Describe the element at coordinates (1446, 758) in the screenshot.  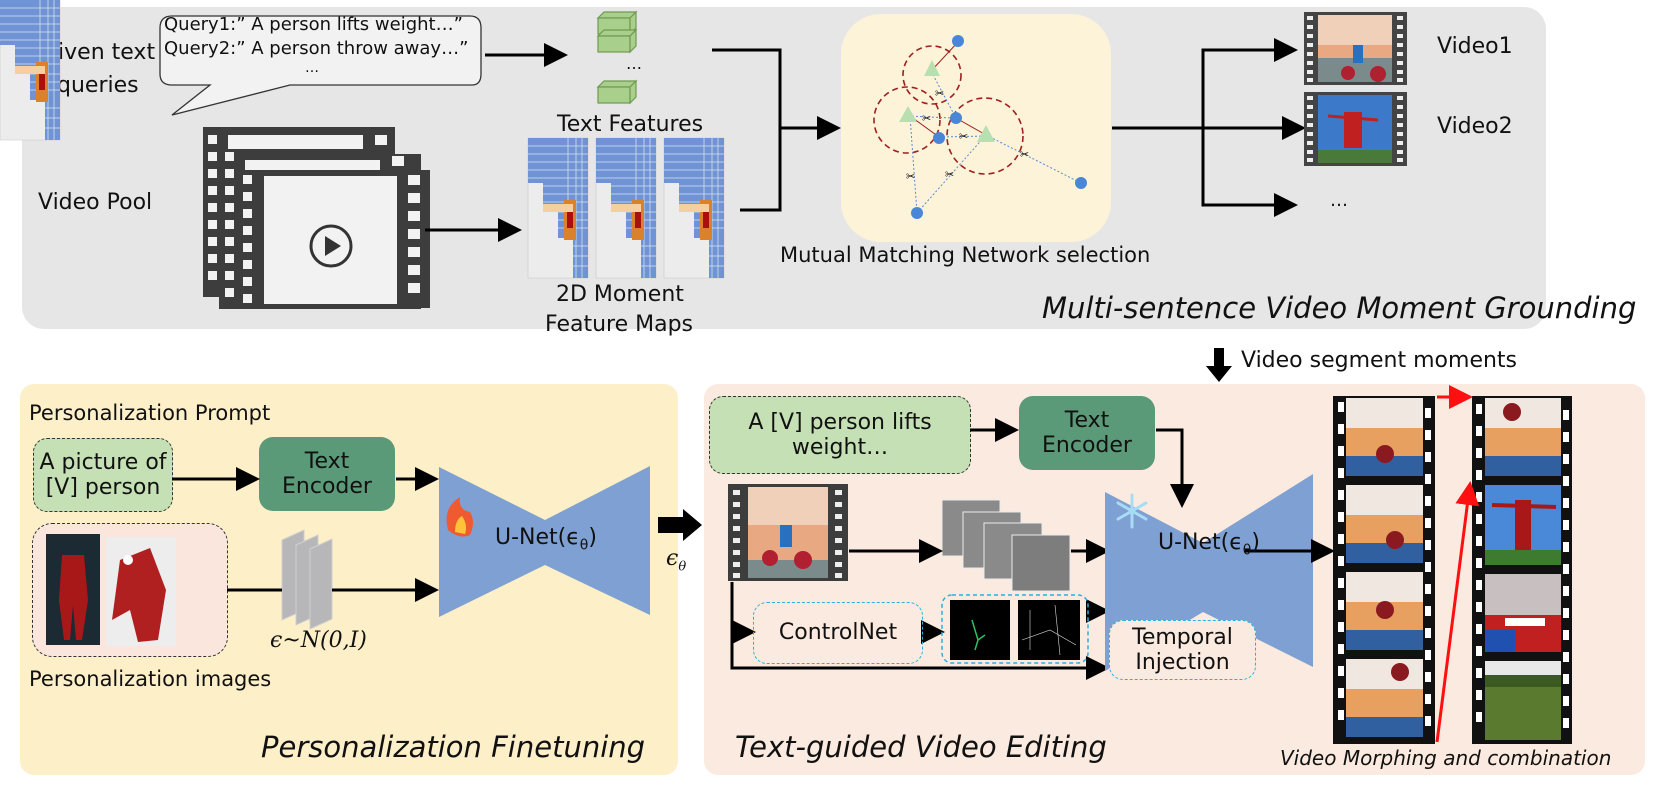
I see `morphing-label: Video Morphing and combination` at that location.